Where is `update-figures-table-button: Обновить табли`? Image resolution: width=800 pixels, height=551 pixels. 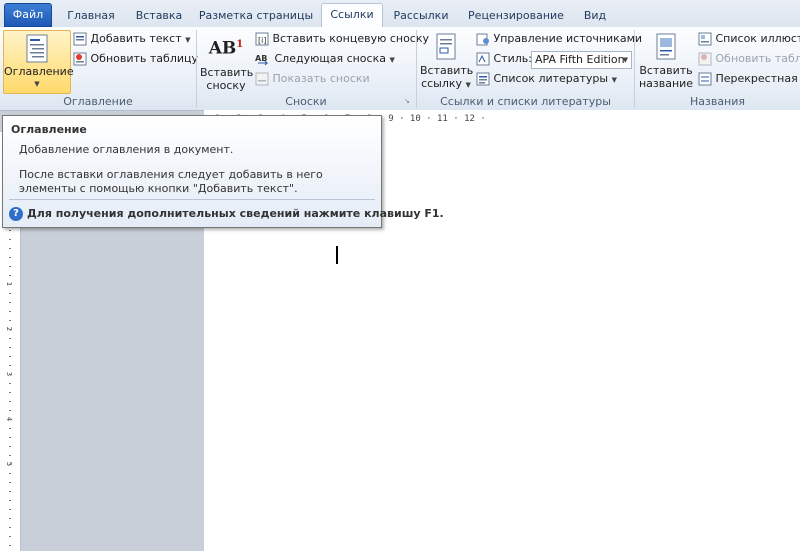 update-figures-table-button: Обновить табли is located at coordinates (749, 59).